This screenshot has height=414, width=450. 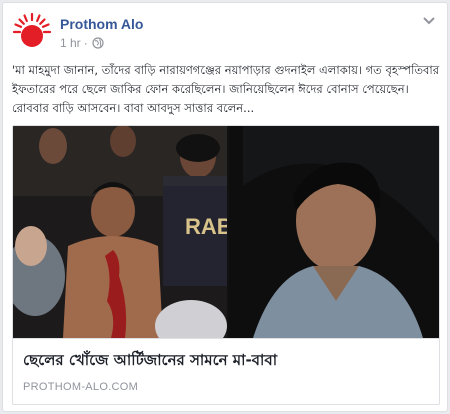 I want to click on page-avatar, so click(x=32, y=32).